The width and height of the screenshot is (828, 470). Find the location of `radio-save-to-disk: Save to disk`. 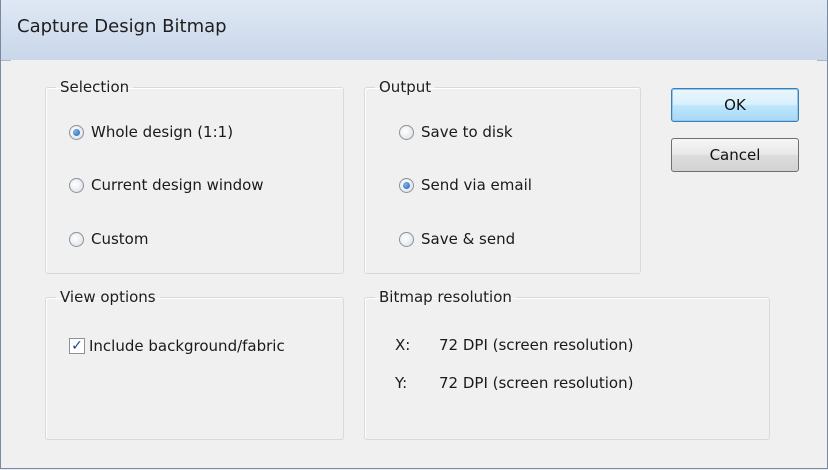

radio-save-to-disk: Save to disk is located at coordinates (456, 132).